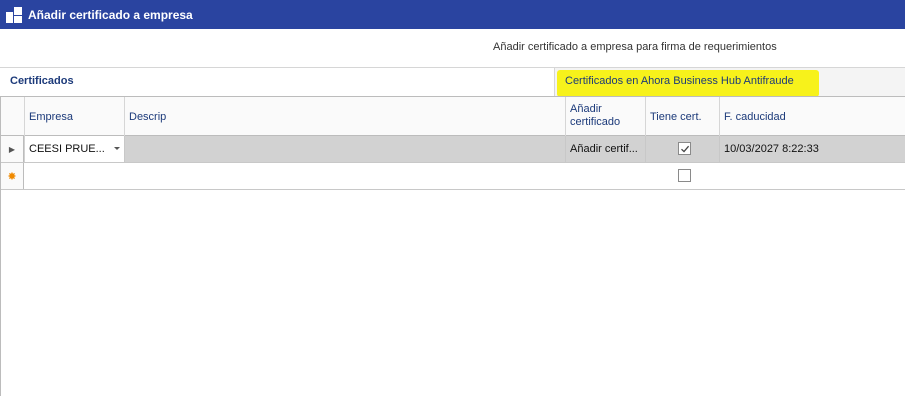  Describe the element at coordinates (586, 109) in the screenshot. I see `column-label-anadir-line1: Añadir` at that location.